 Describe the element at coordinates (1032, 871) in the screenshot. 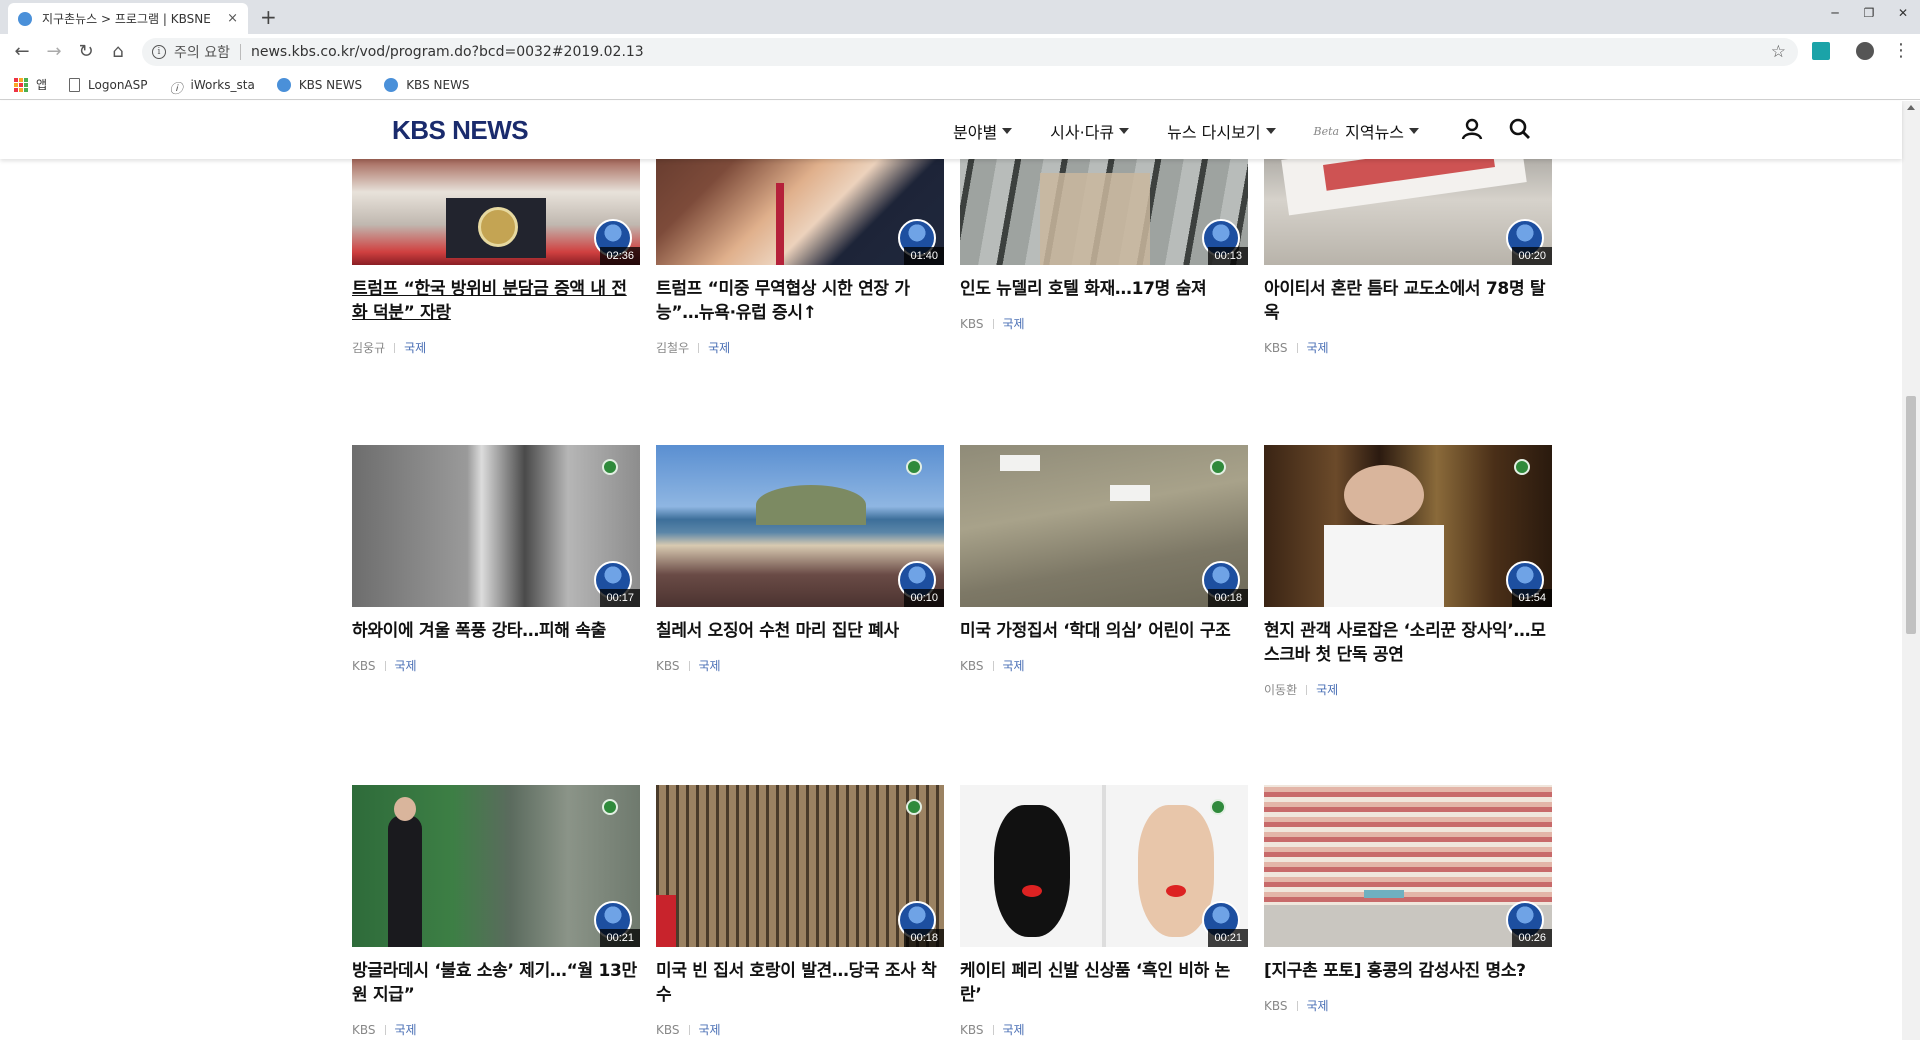

I see `black-shoe-shape` at that location.